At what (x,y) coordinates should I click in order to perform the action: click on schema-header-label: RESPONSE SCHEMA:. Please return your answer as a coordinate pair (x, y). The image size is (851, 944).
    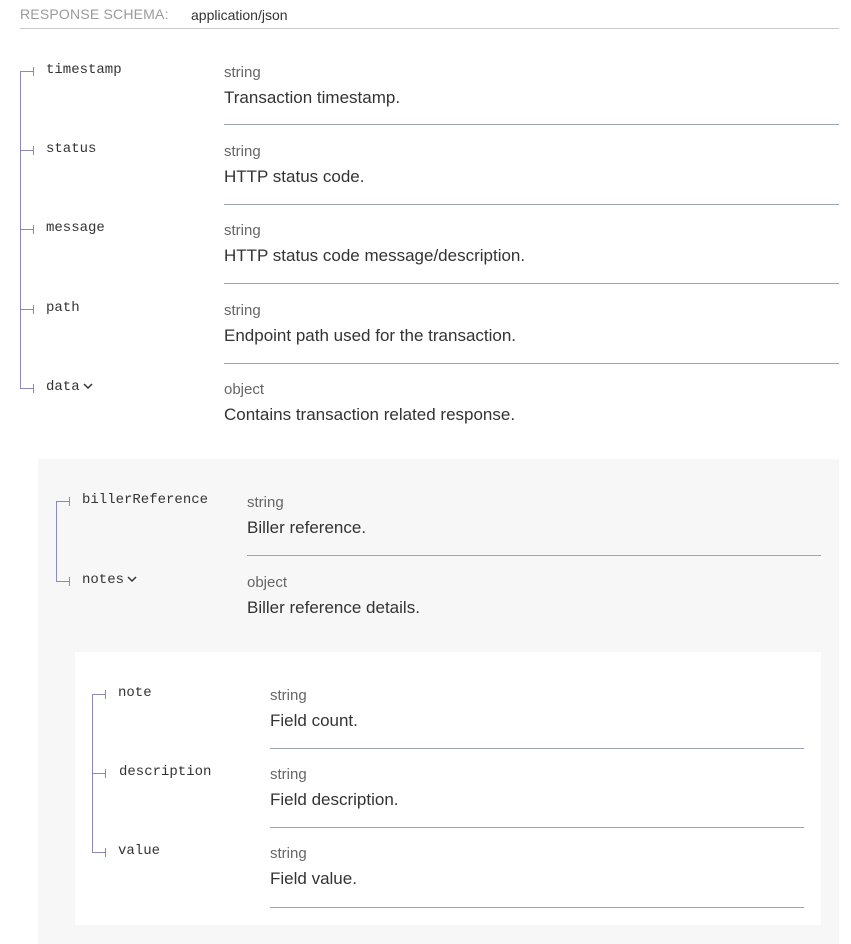
    Looking at the image, I should click on (94, 14).